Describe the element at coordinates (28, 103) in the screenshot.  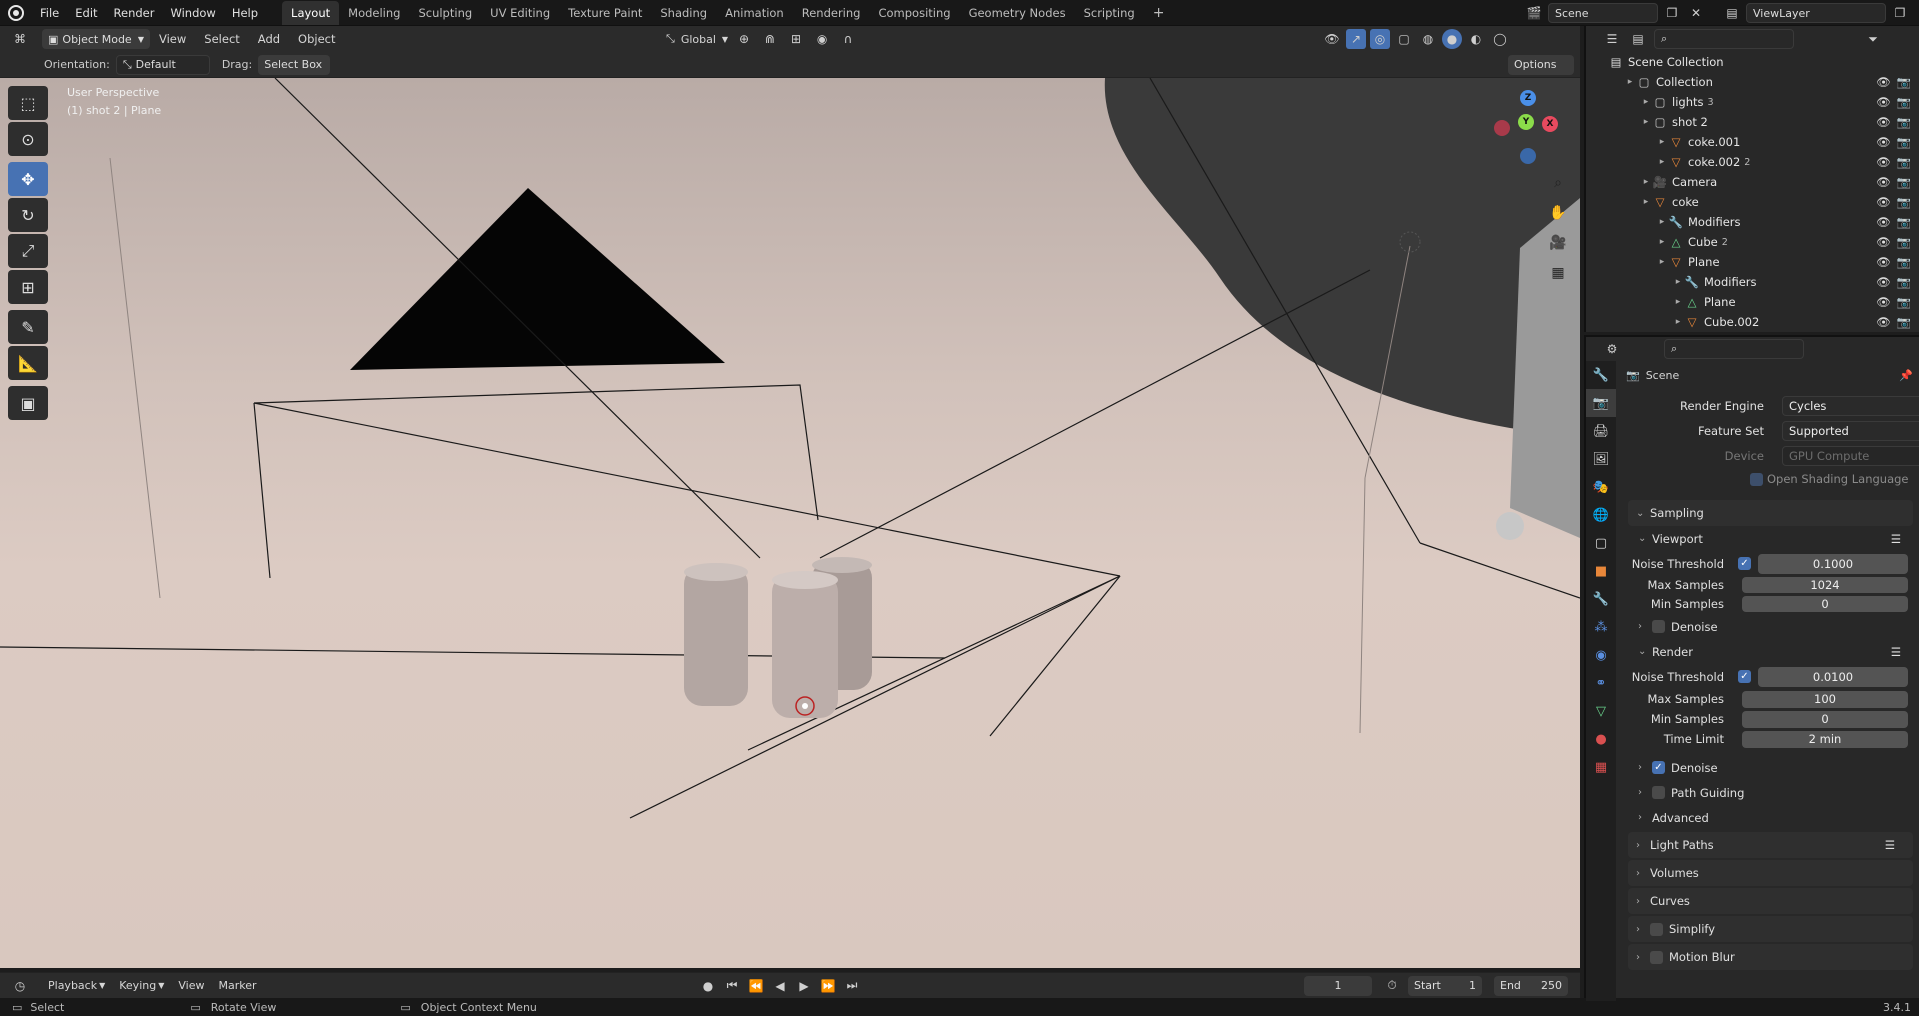
I see `select-box-tool-icon: ⬚` at that location.